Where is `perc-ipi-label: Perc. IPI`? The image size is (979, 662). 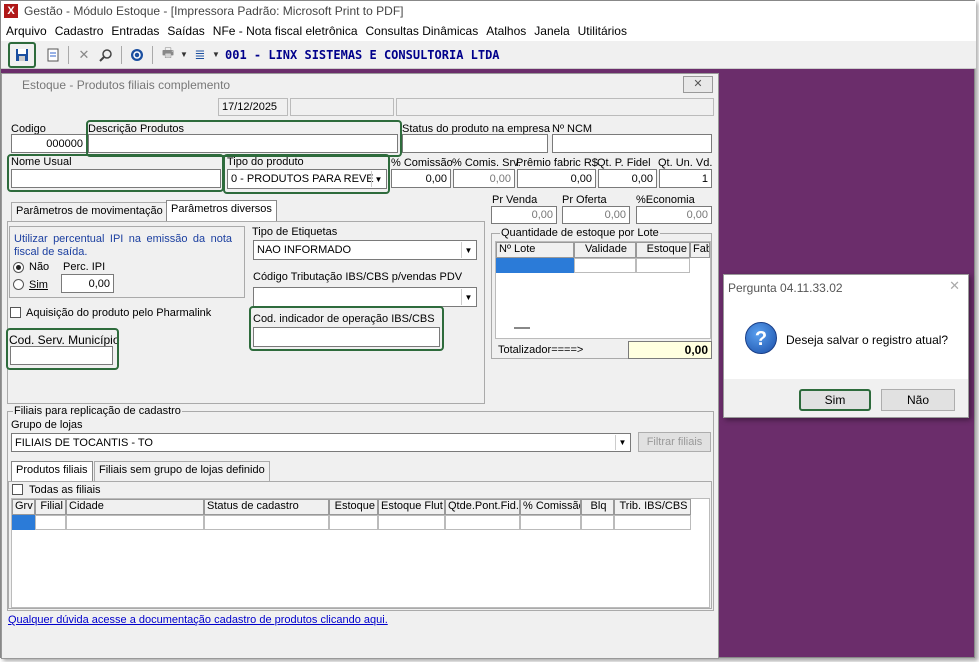
perc-ipi-label: Perc. IPI is located at coordinates (84, 267).